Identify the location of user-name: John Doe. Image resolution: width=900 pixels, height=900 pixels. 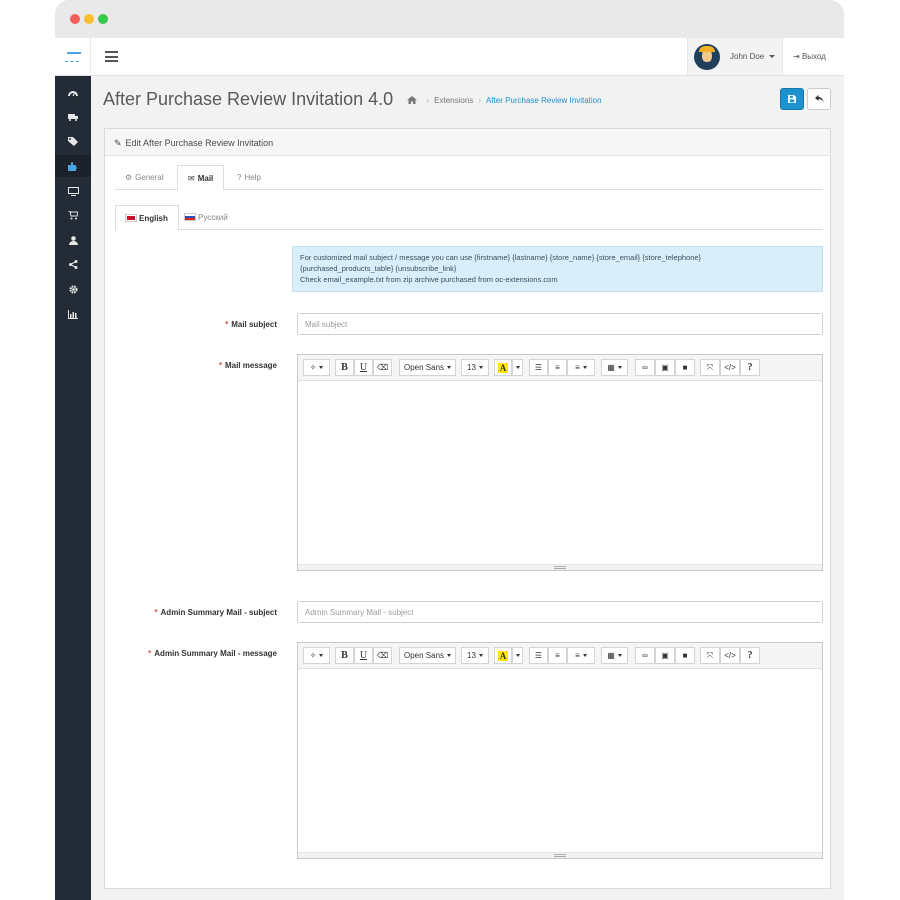
(747, 56).